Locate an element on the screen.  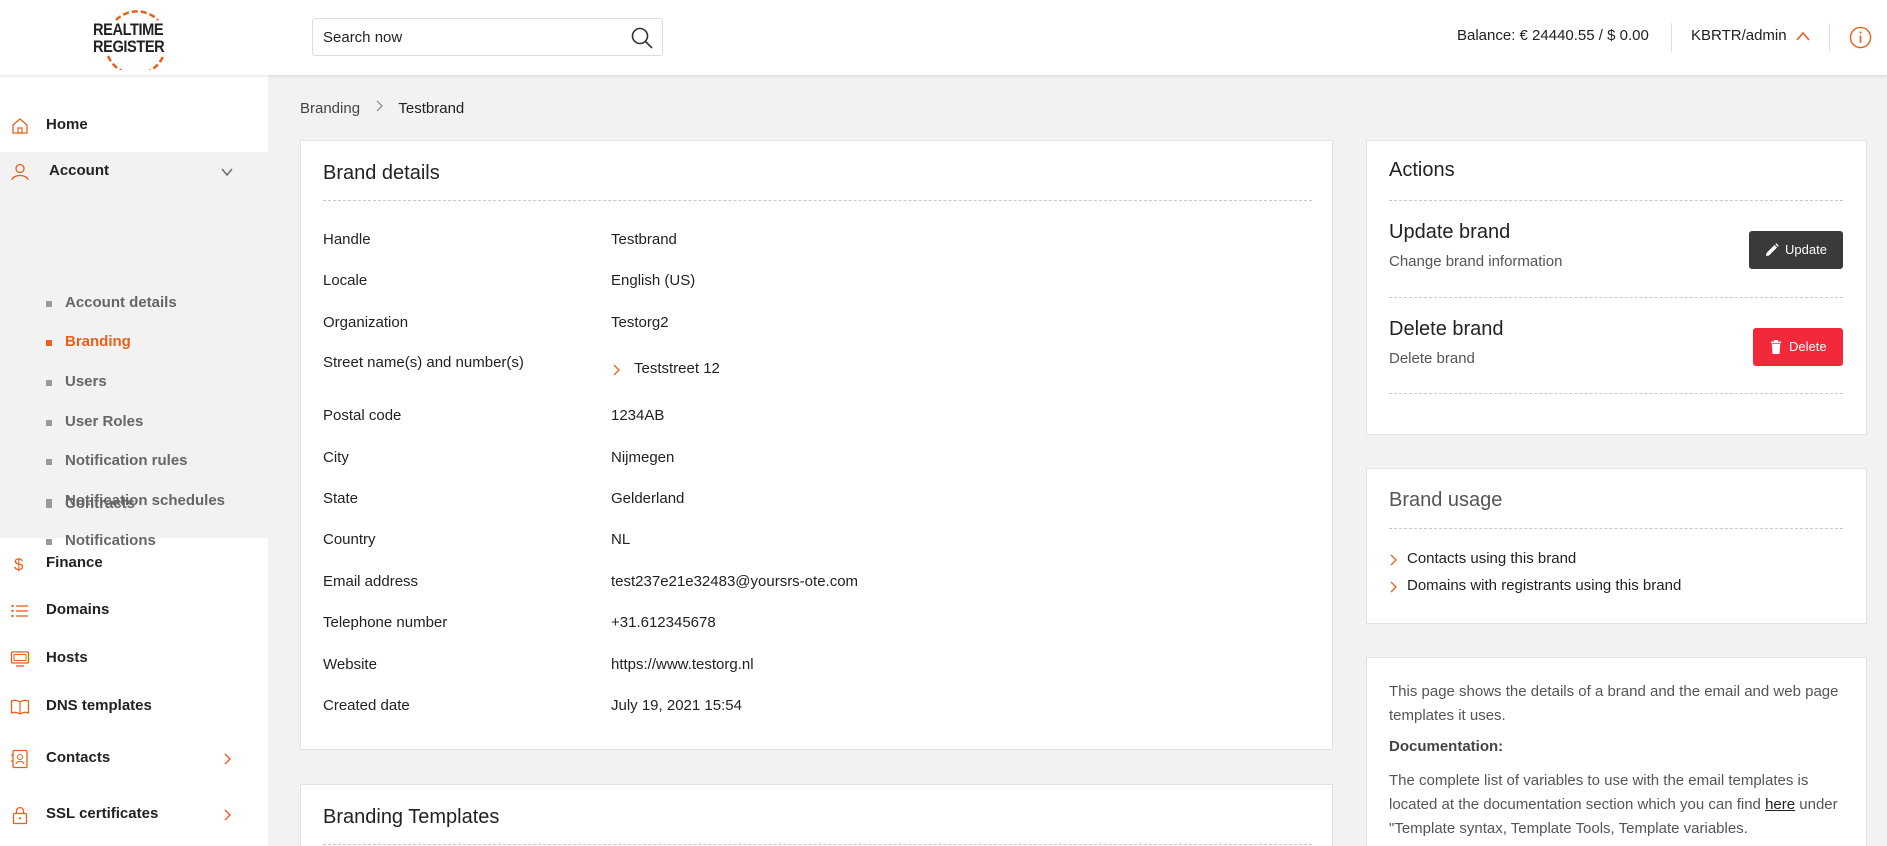
dollar-icon: $ is located at coordinates (19, 564).